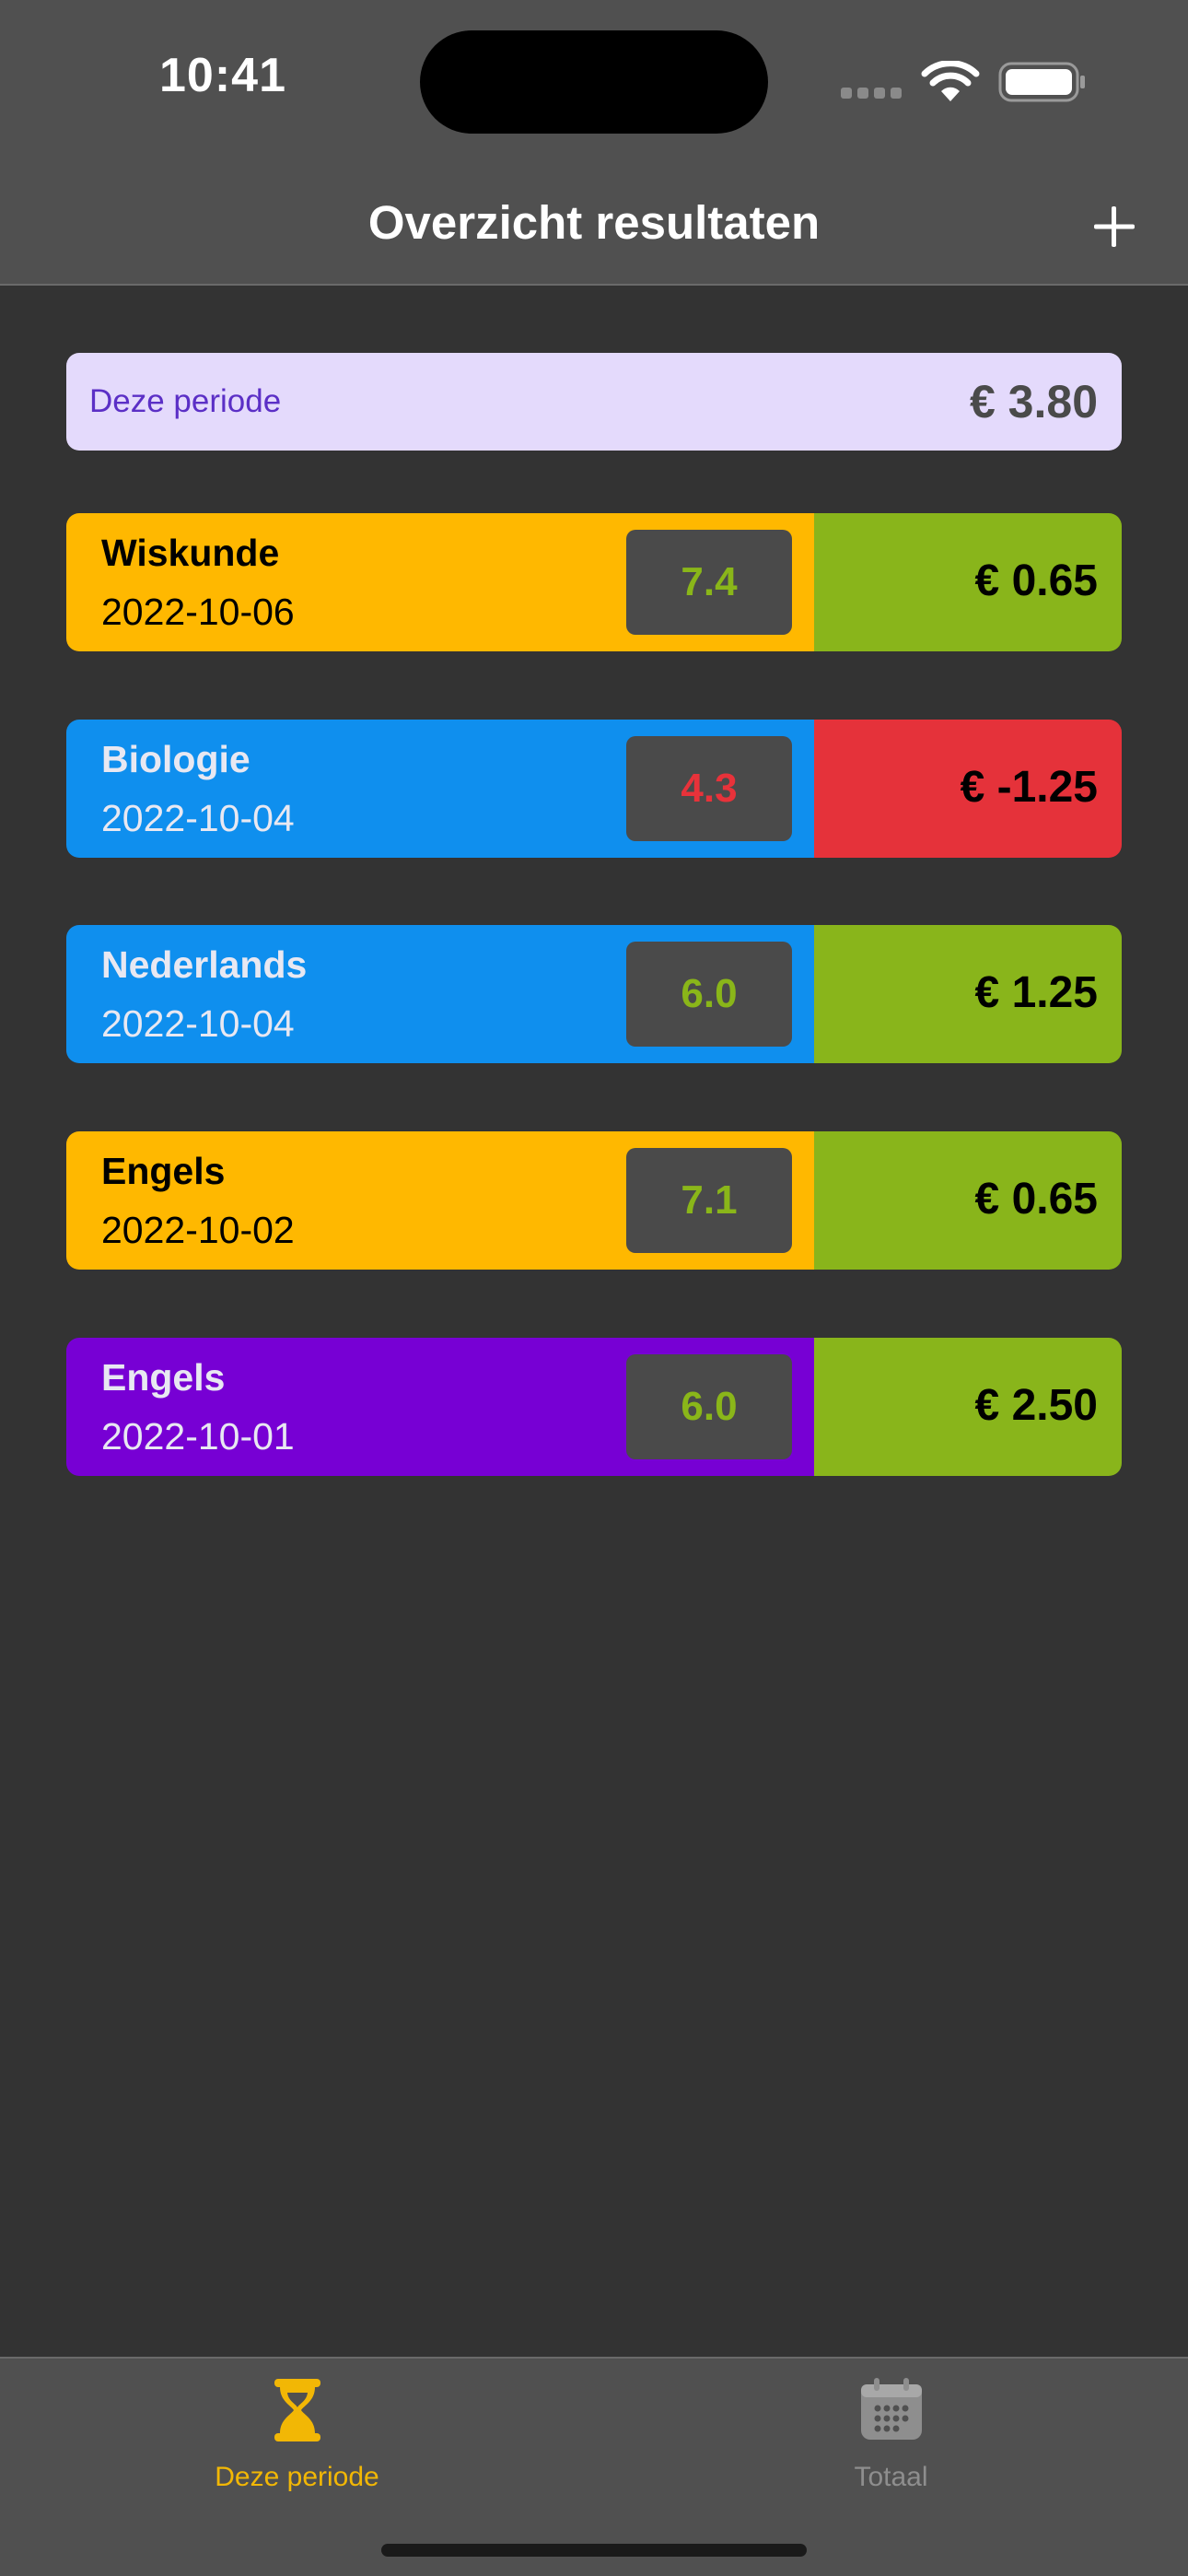  I want to click on tab-label: Deze periode, so click(297, 2477).